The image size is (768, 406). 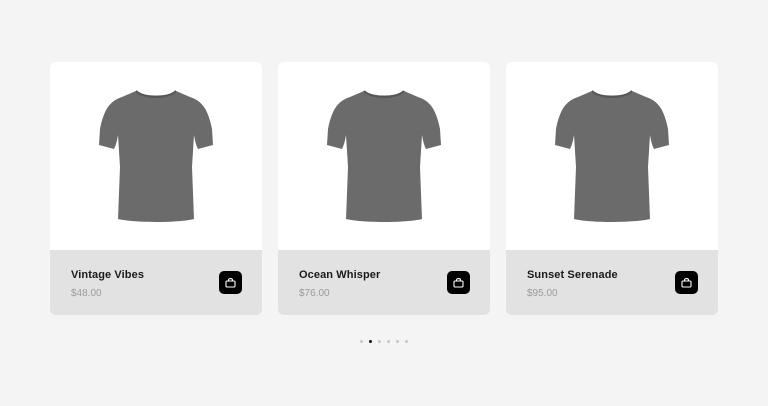 What do you see at coordinates (384, 341) in the screenshot?
I see `carousel-pagination` at bounding box center [384, 341].